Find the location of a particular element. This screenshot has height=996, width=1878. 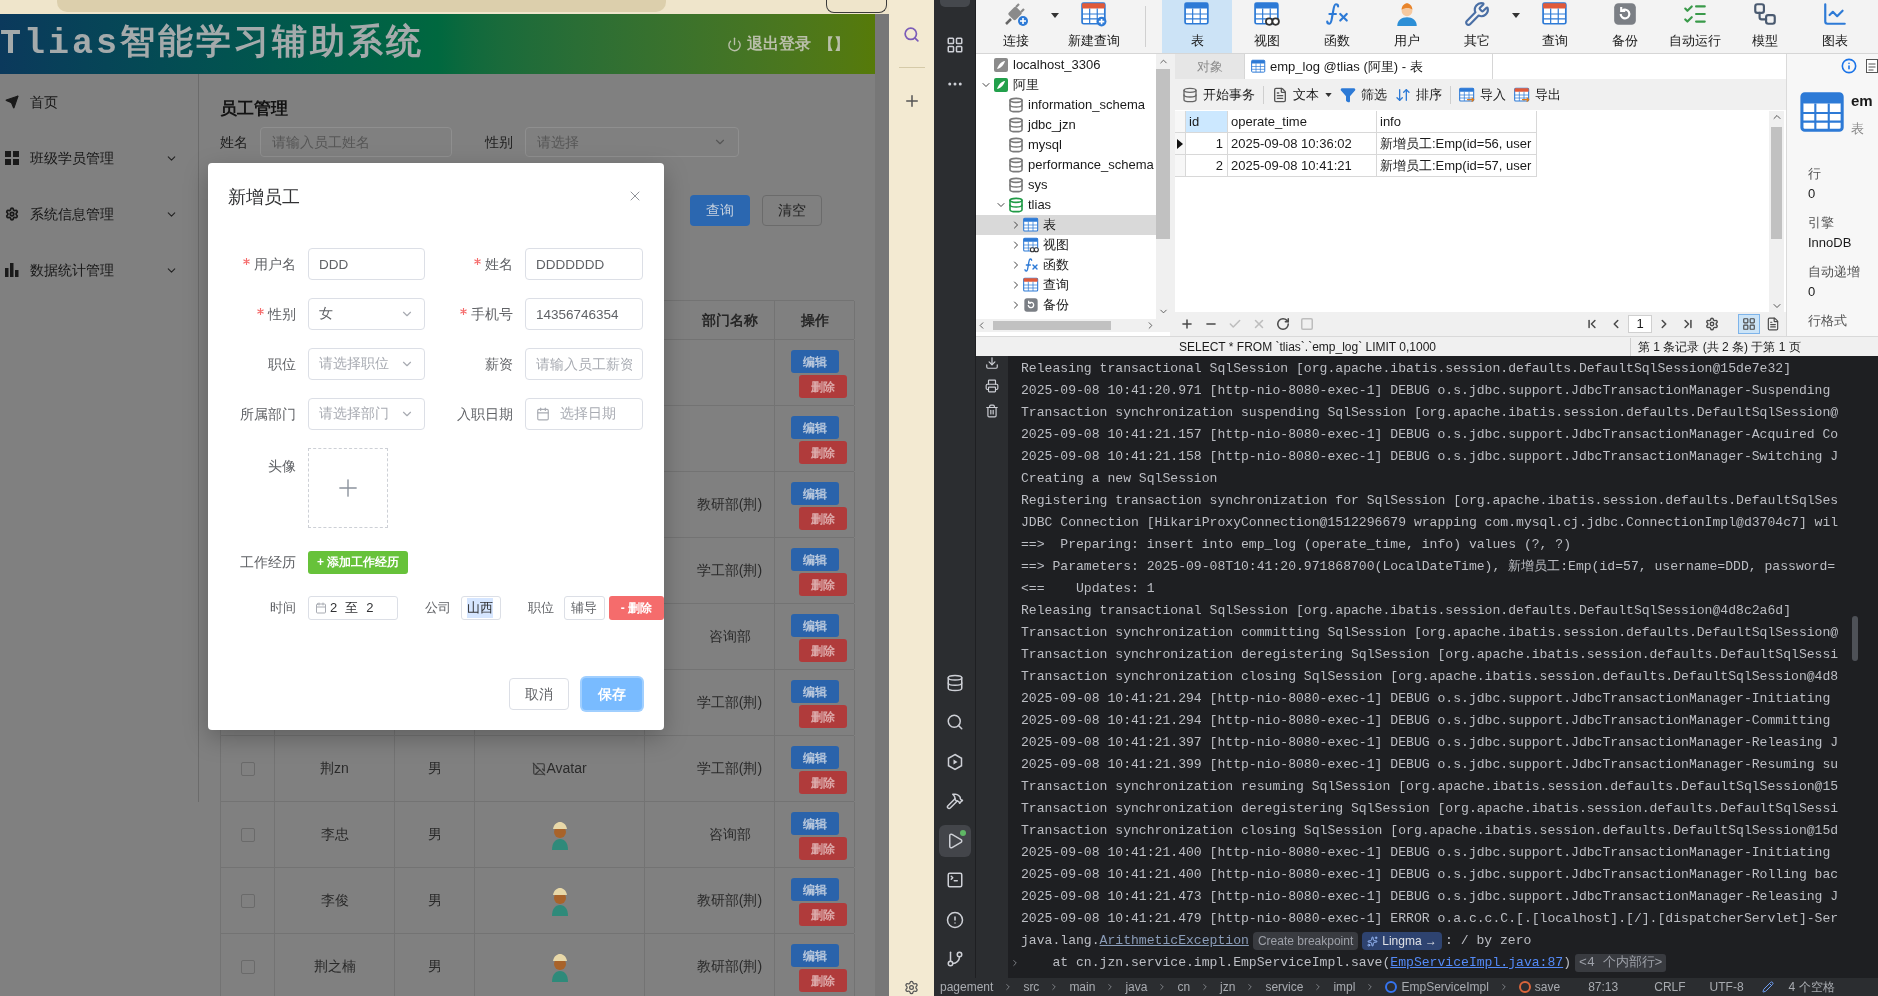

menu-item: 数据统计管理 is located at coordinates (99, 270).